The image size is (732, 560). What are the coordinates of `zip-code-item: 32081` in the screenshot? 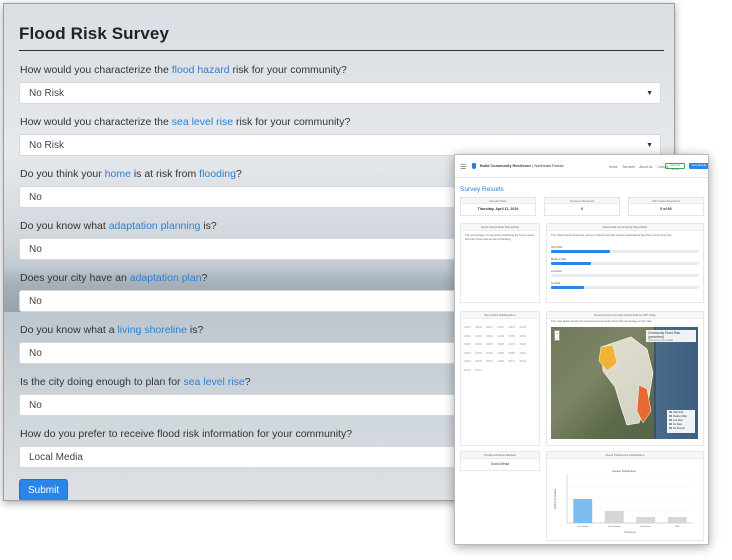 It's located at (467, 353).